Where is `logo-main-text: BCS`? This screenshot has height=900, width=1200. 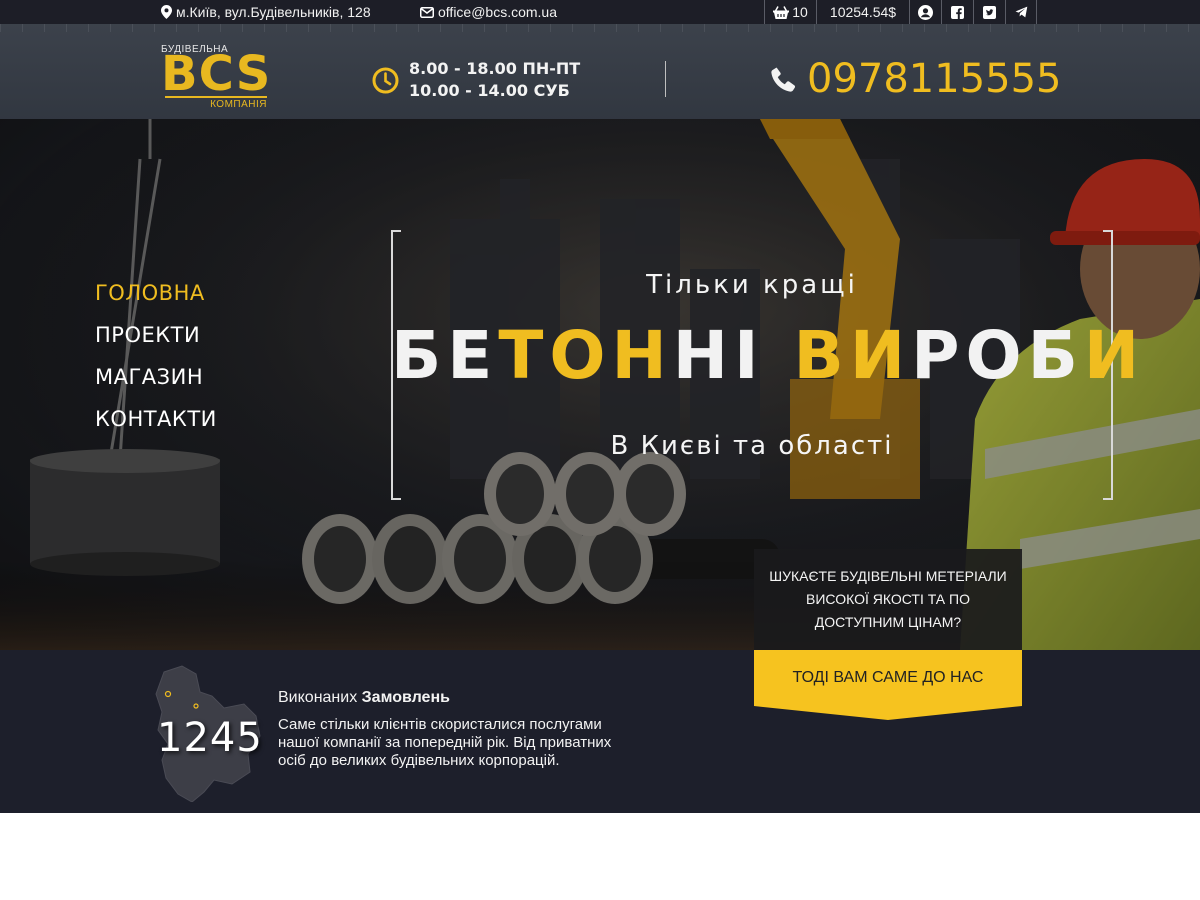 logo-main-text: BCS is located at coordinates (216, 74).